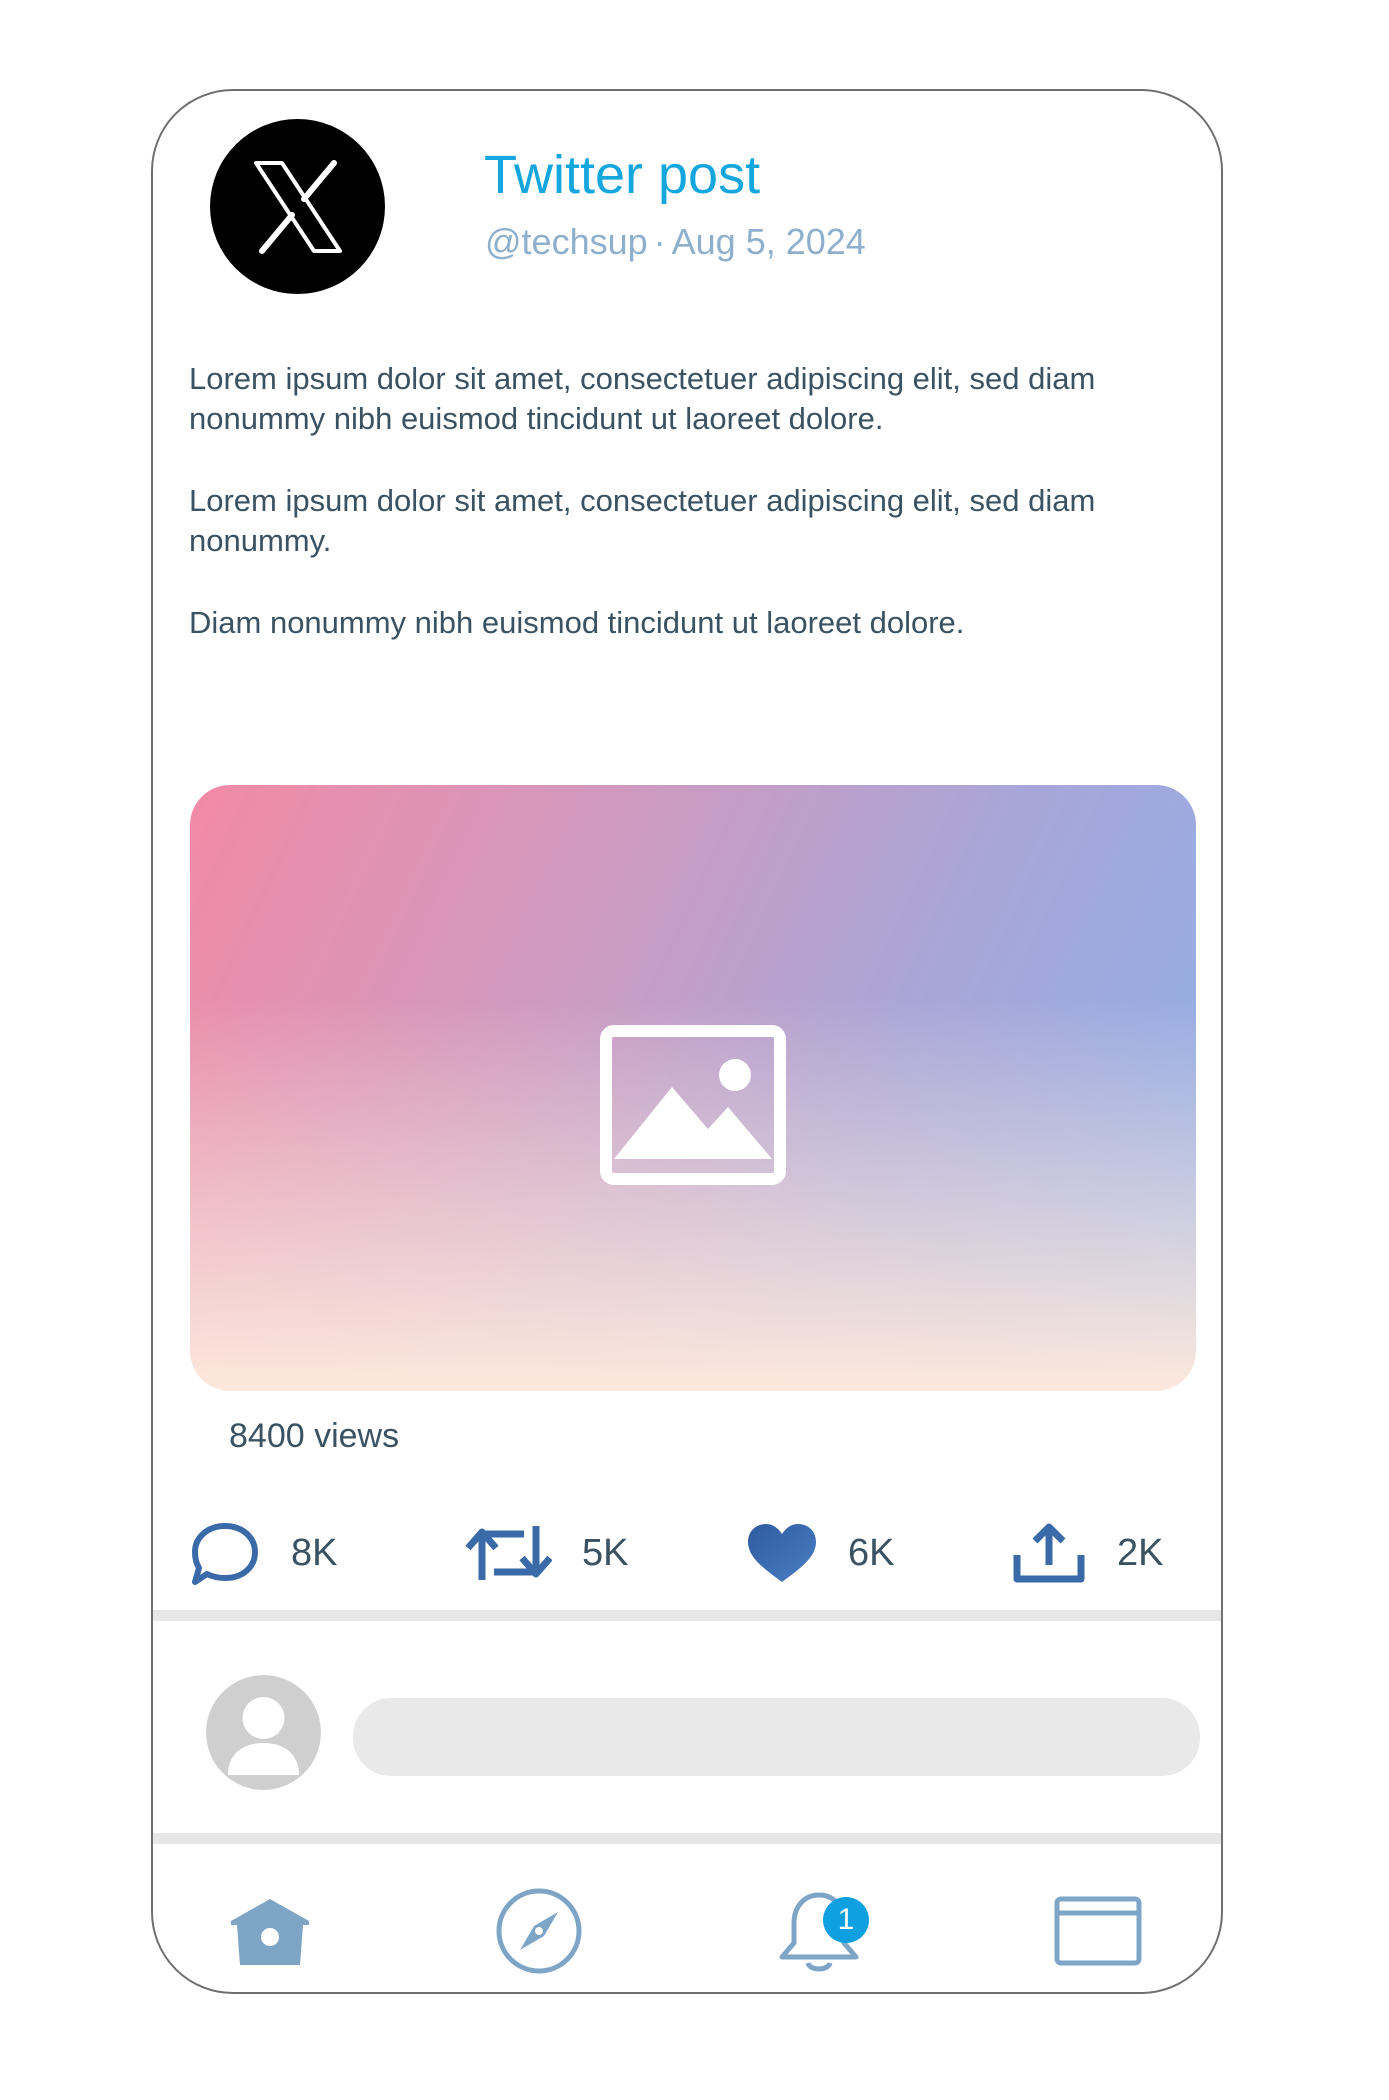 This screenshot has width=1389, height=2100. I want to click on reply-button: 8K, so click(263, 1553).